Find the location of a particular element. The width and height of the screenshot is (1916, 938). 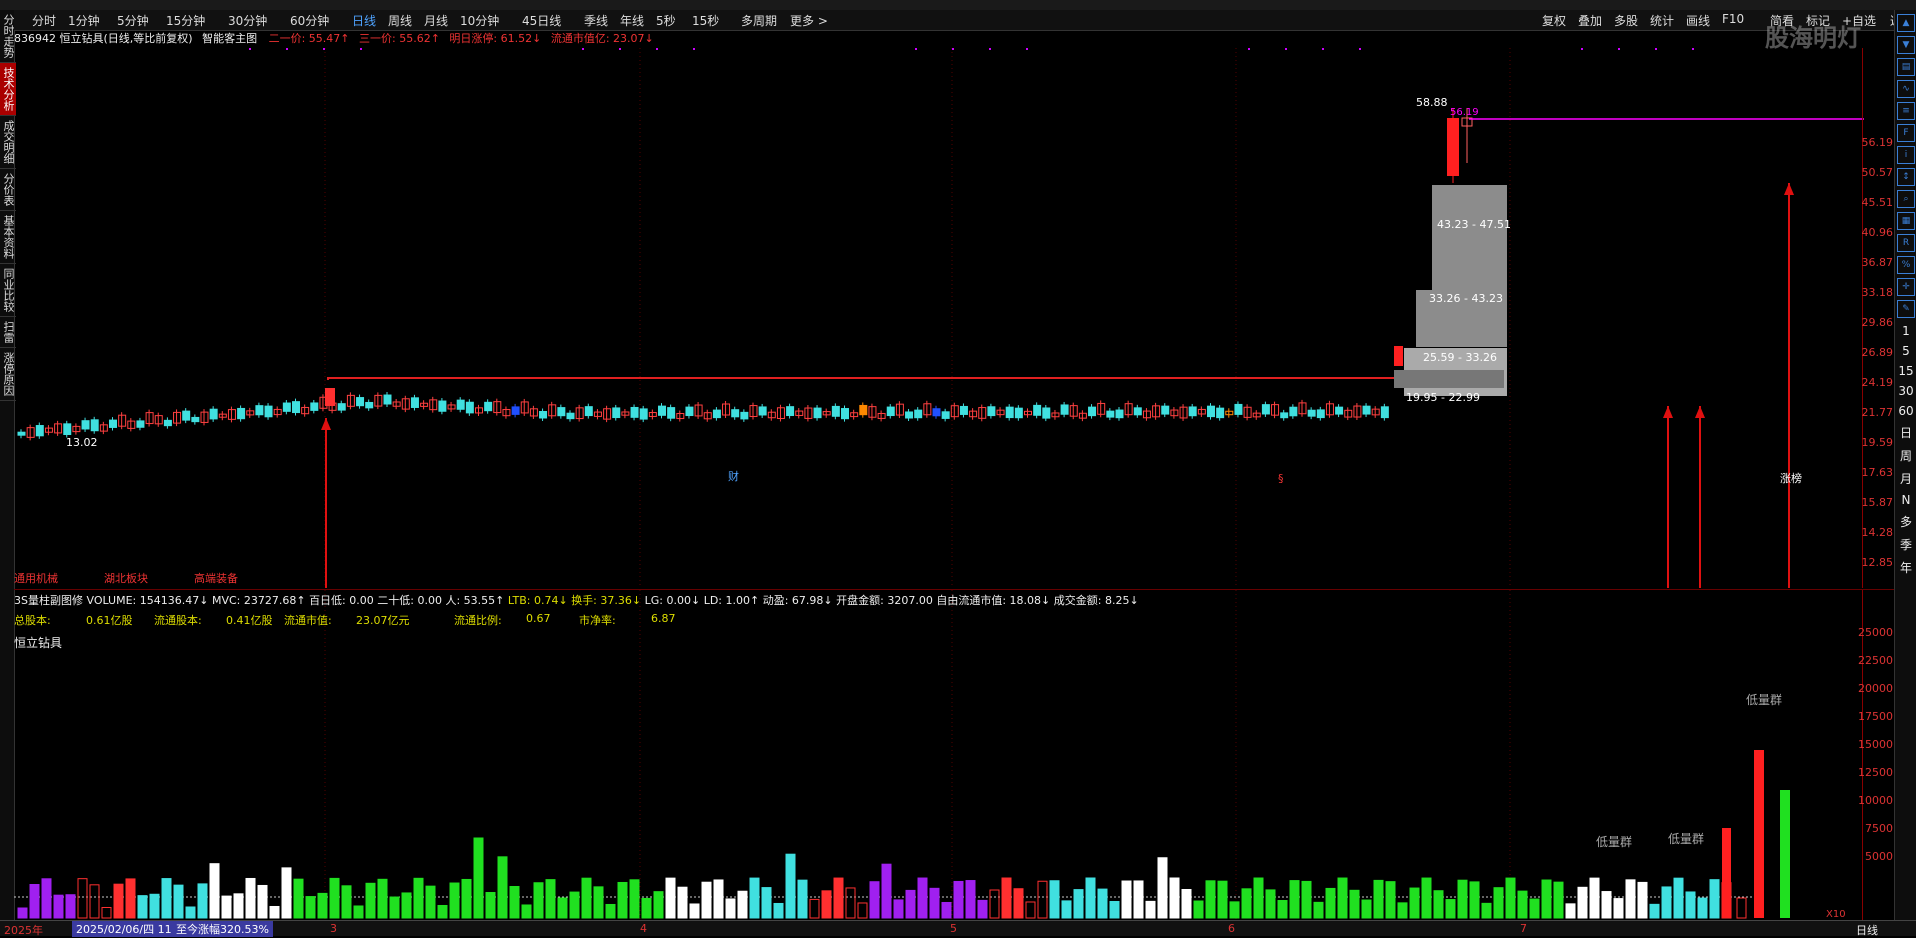

period-tab: 周线 is located at coordinates (400, 20).